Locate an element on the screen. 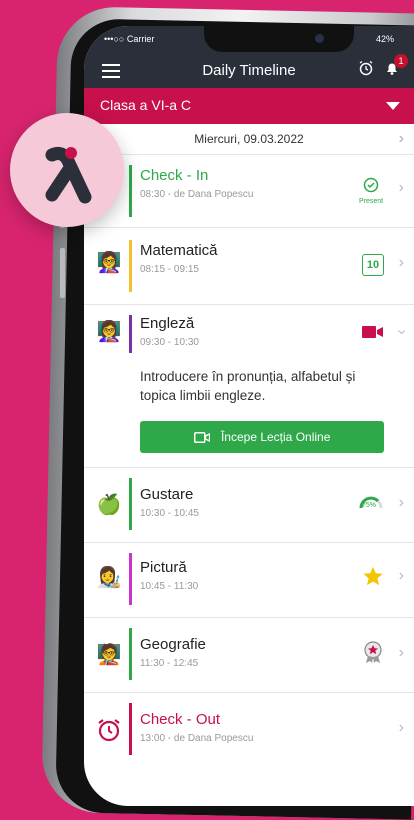 The width and height of the screenshot is (414, 820). timeline-row-painting: 👩‍🎨 Pictură 10:45 - 11:30 › is located at coordinates (249, 580).